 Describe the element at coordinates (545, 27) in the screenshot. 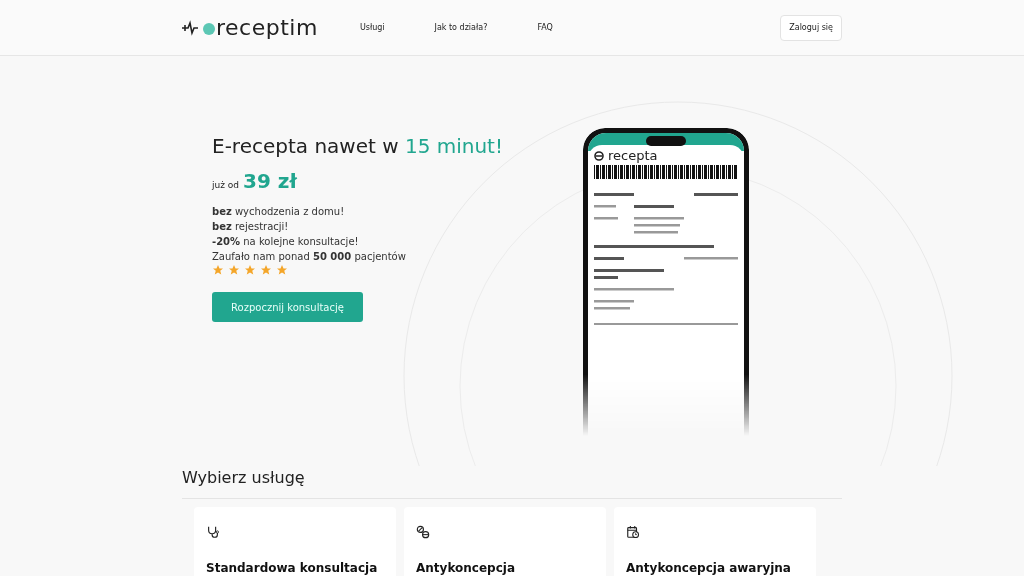

I see `nav-link-item: FAQ` at that location.